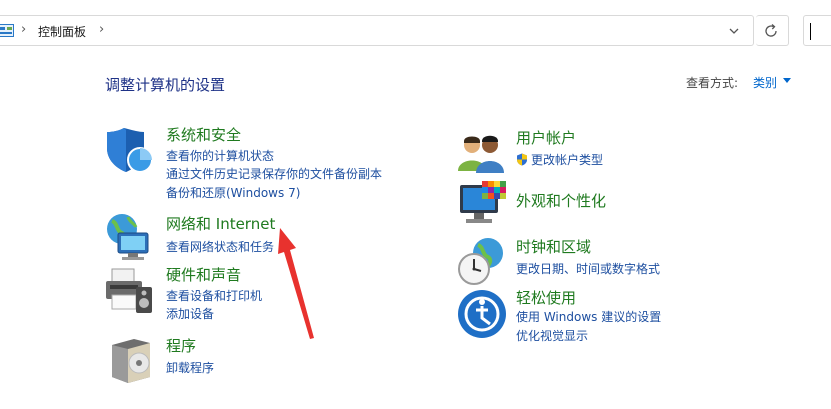 The image size is (831, 409). I want to click on monitor-palette-icon, so click(482, 205).